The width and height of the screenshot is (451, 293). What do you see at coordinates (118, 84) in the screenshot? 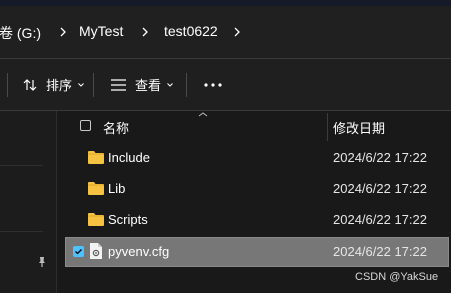
I see `view-icon` at bounding box center [118, 84].